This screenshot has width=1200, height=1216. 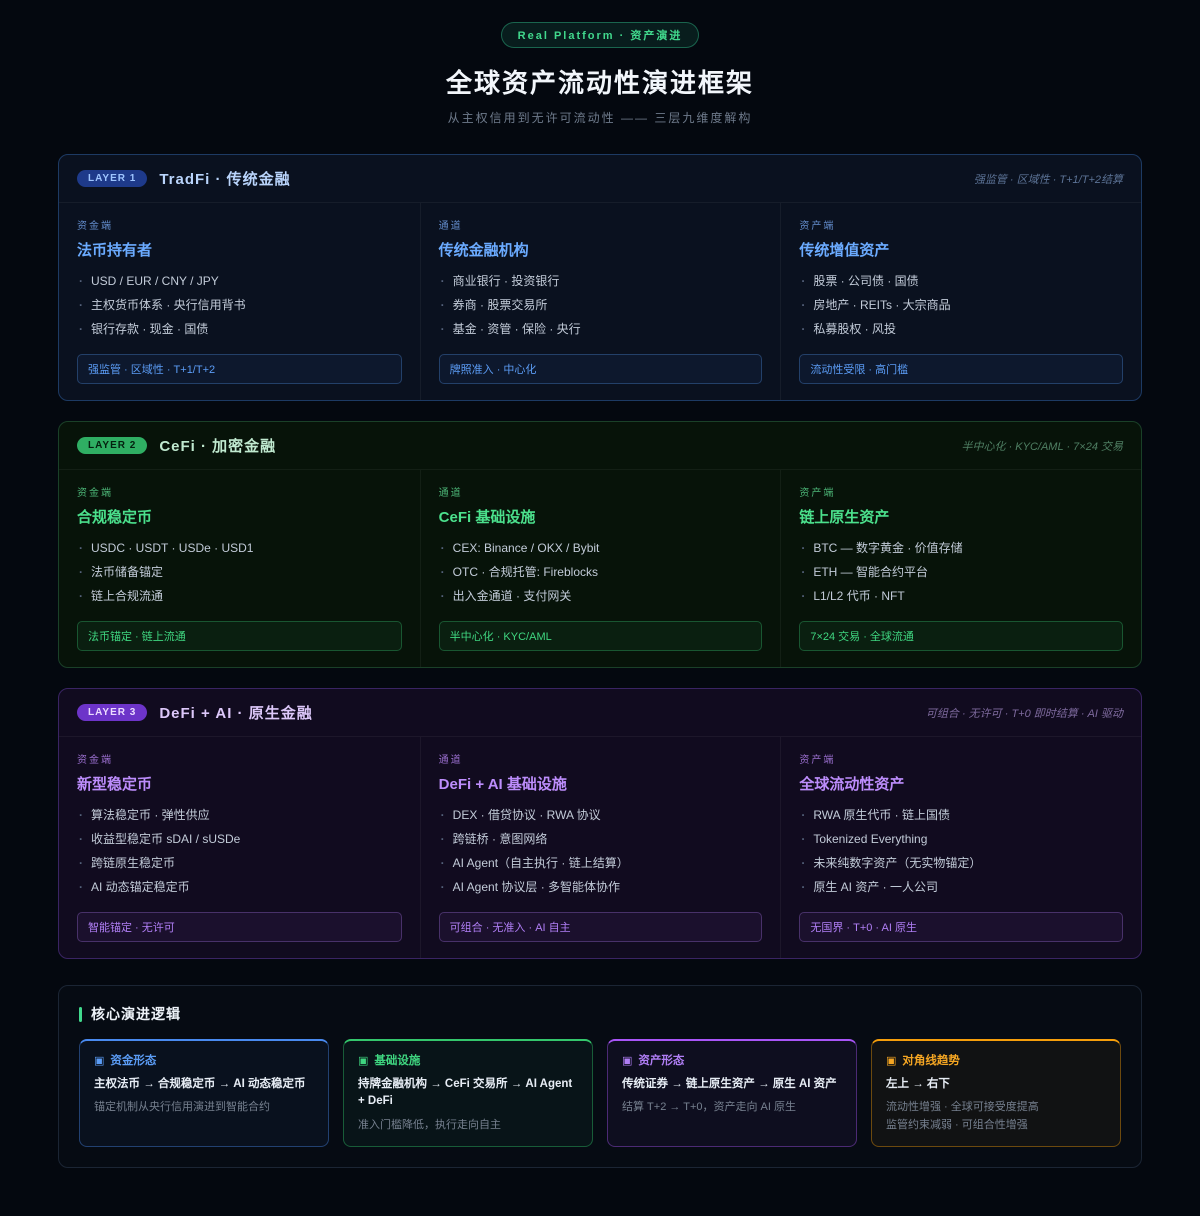 What do you see at coordinates (600, 1014) in the screenshot?
I see `logic-title-row: 核心演进逻辑` at bounding box center [600, 1014].